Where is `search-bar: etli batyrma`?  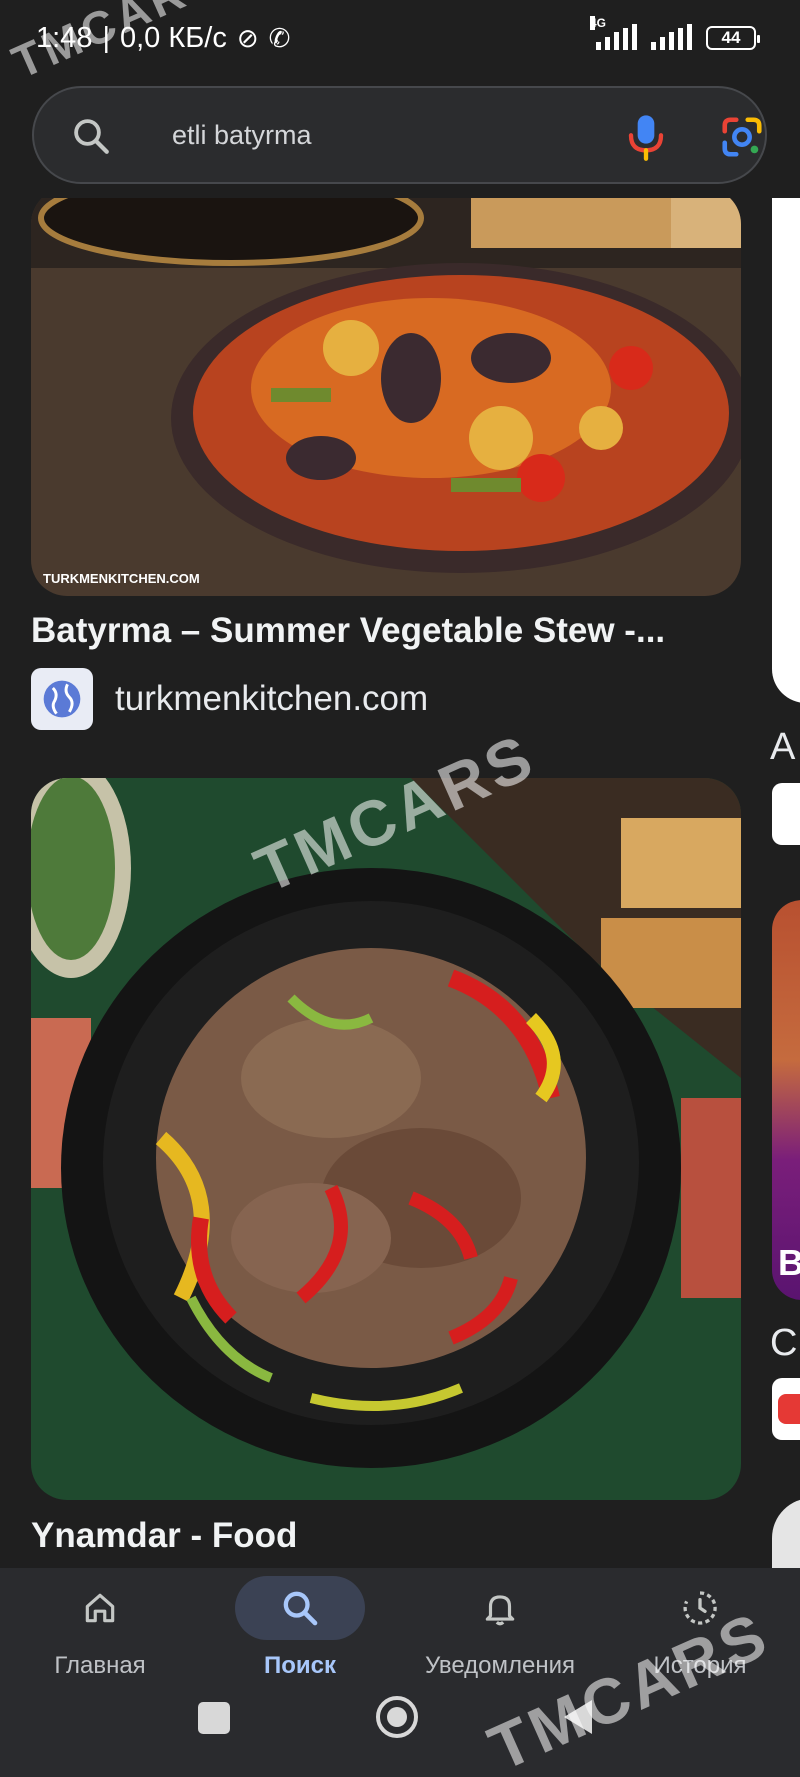
search-bar: etli batyrma is located at coordinates (399, 135).